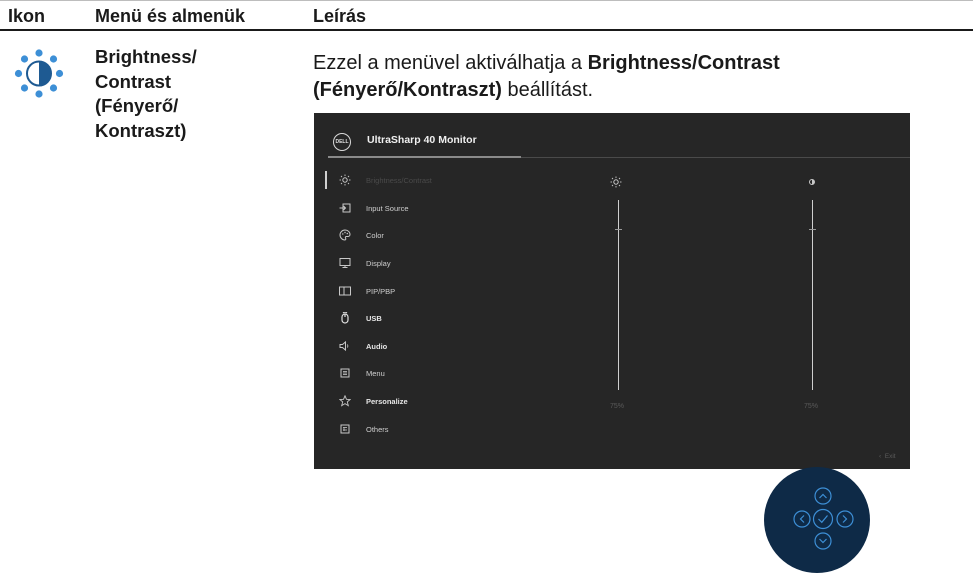 The height and width of the screenshot is (573, 973). I want to click on contrast-slider-handle, so click(812, 229).